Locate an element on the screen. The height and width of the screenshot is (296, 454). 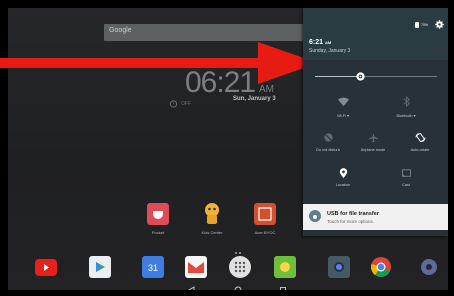
recents-button is located at coordinates (283, 288).